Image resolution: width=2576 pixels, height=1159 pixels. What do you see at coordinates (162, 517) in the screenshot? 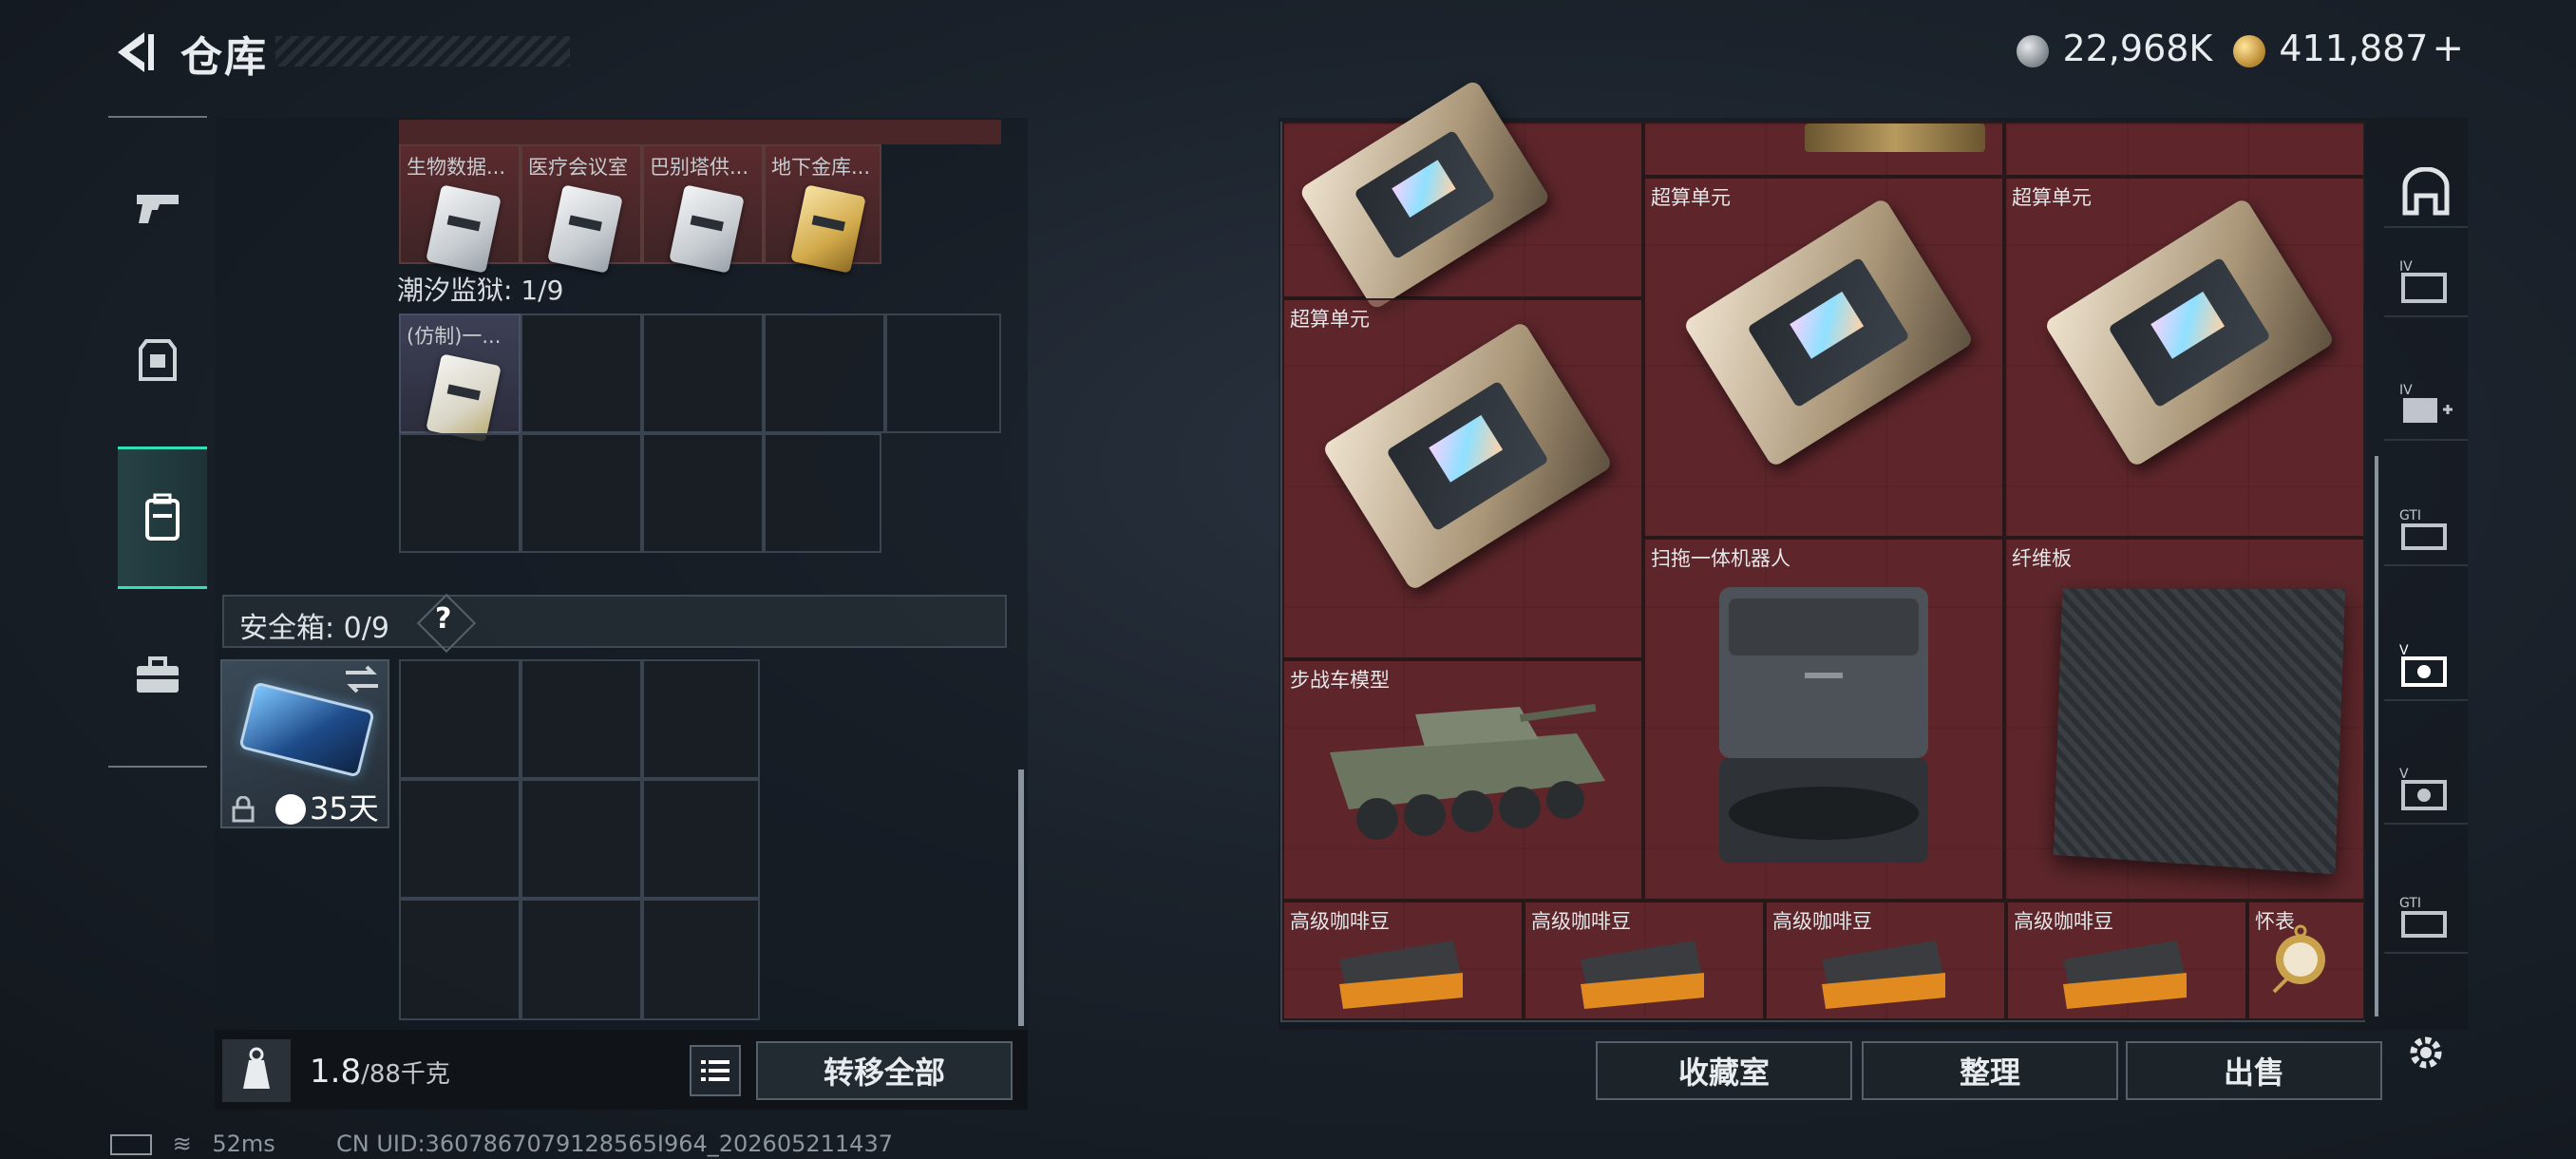
I see `backpack-icon` at bounding box center [162, 517].